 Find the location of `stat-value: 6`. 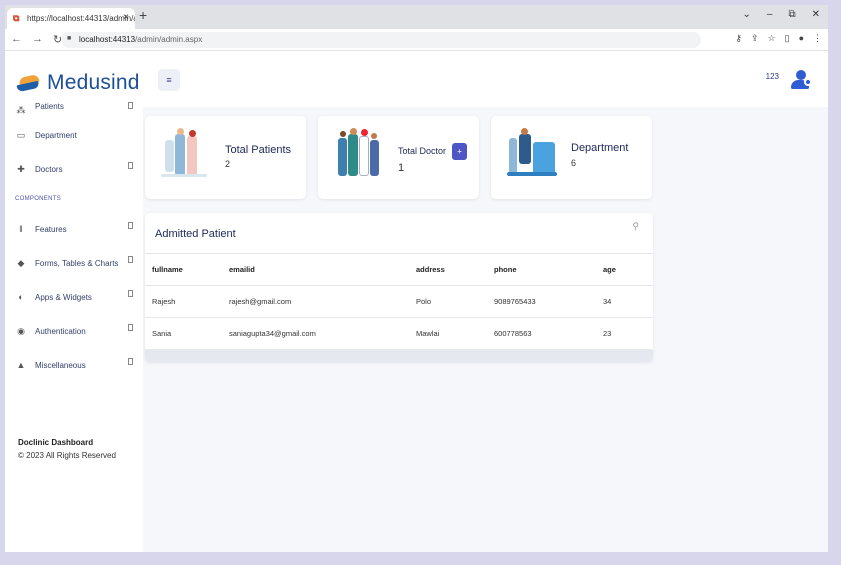

stat-value: 6 is located at coordinates (574, 163).